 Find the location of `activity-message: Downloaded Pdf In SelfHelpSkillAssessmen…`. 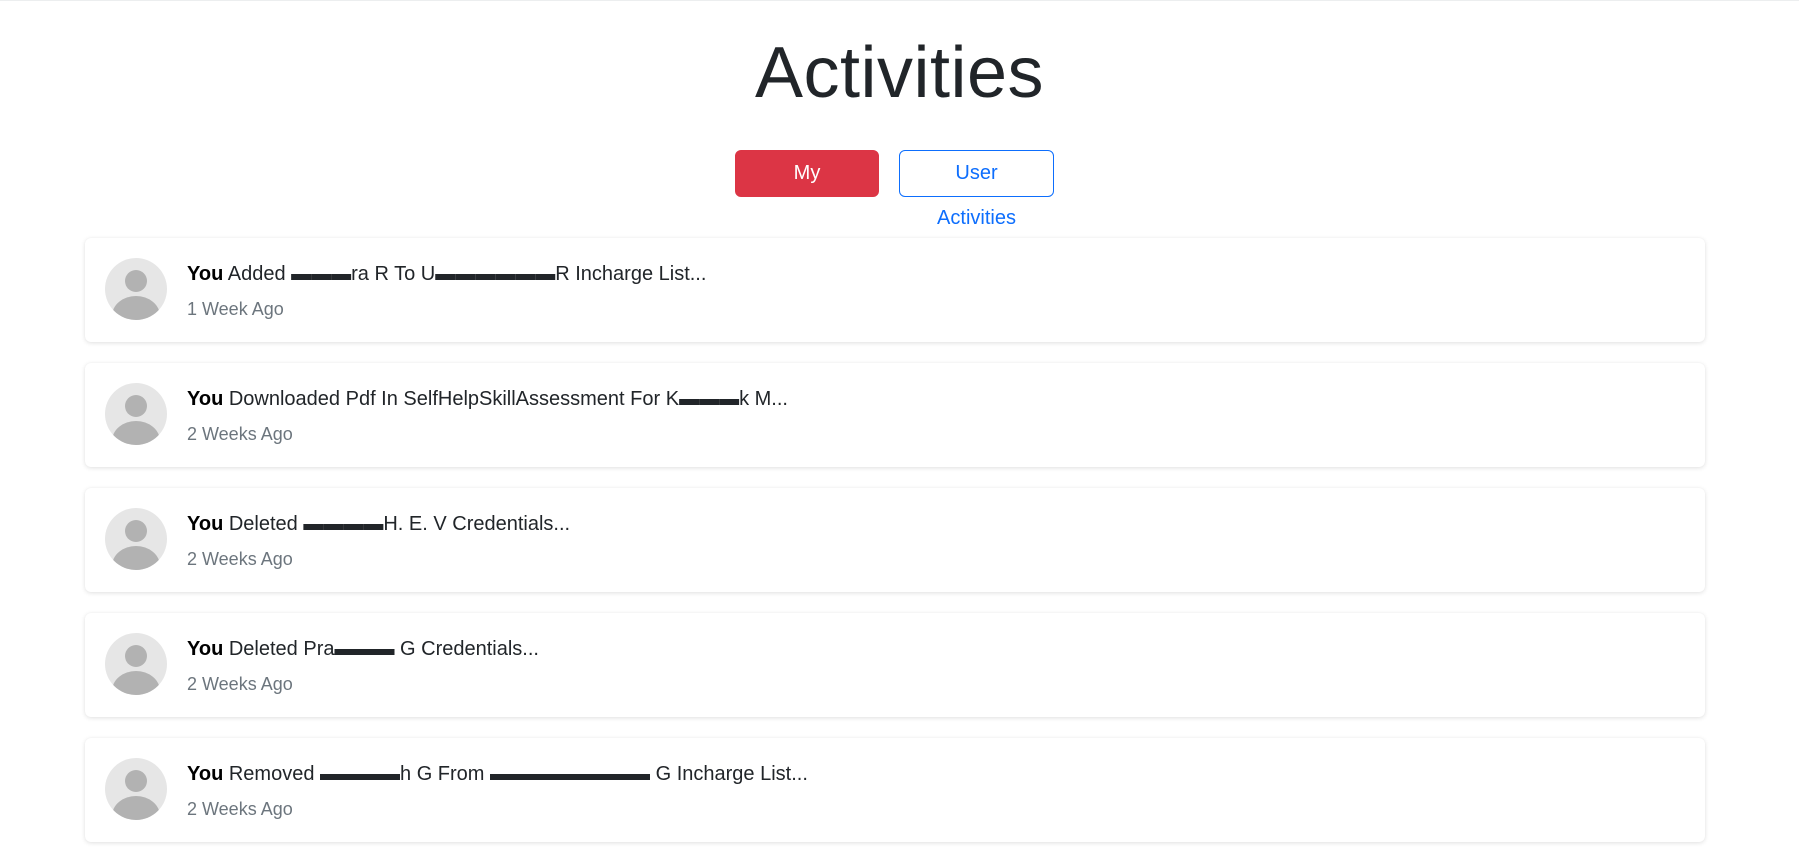

activity-message: Downloaded Pdf In SelfHelpSkillAssessmen… is located at coordinates (508, 399).